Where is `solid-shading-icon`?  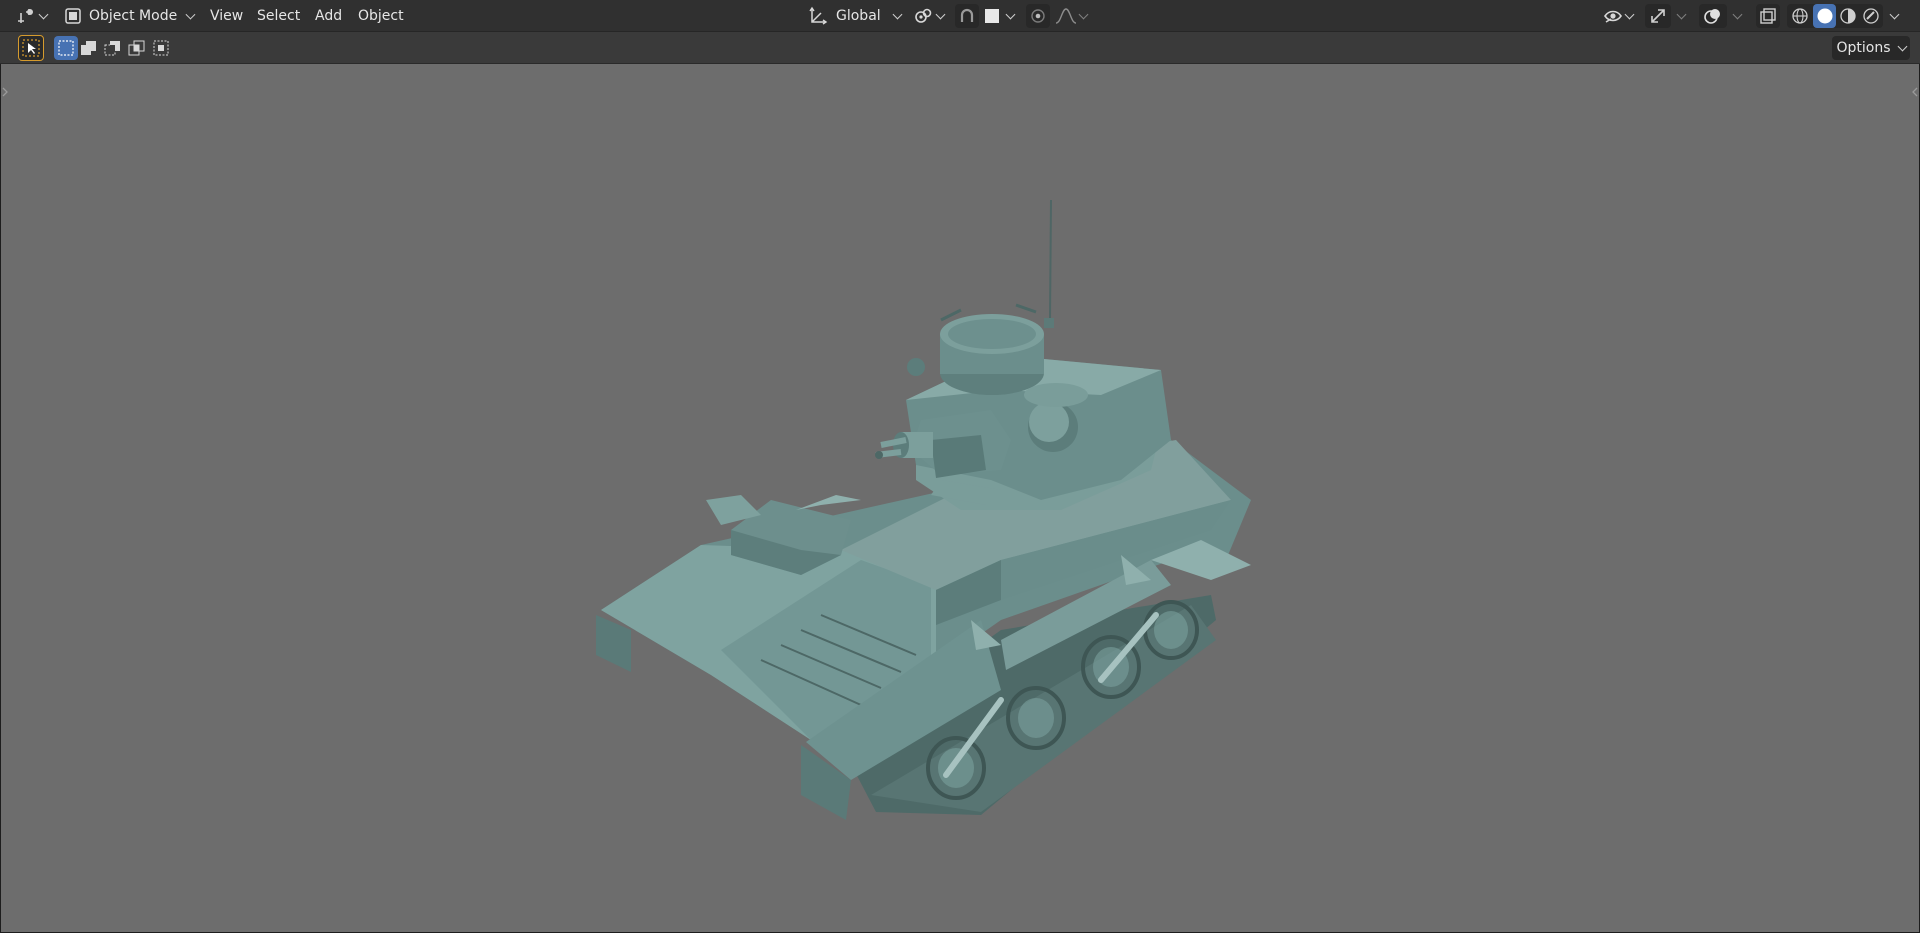
solid-shading-icon is located at coordinates (1825, 16).